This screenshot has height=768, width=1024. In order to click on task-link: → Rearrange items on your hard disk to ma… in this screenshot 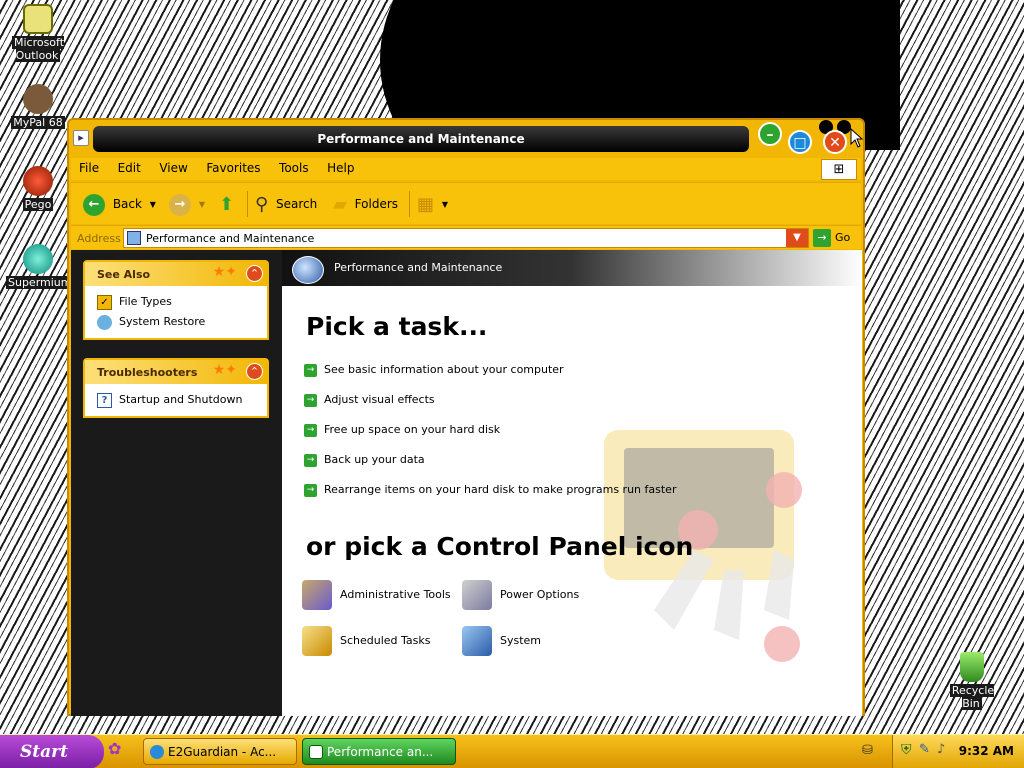, I will do `click(490, 490)`.